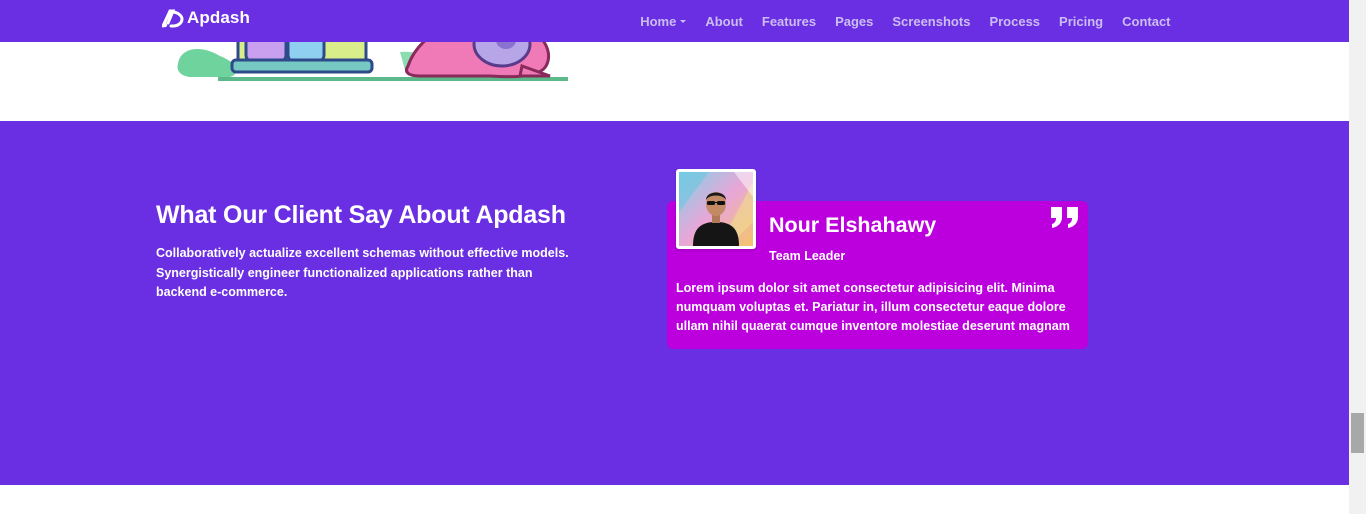  Describe the element at coordinates (1064, 217) in the screenshot. I see `quote-mark-icon` at that location.